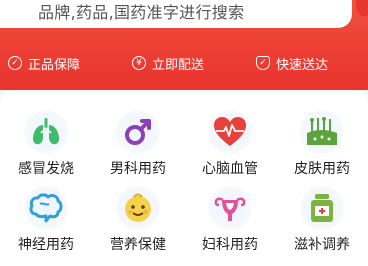 Image resolution: width=368 pixels, height=266 pixels. Describe the element at coordinates (230, 147) in the screenshot. I see `category-cardio: 心脑血管` at that location.